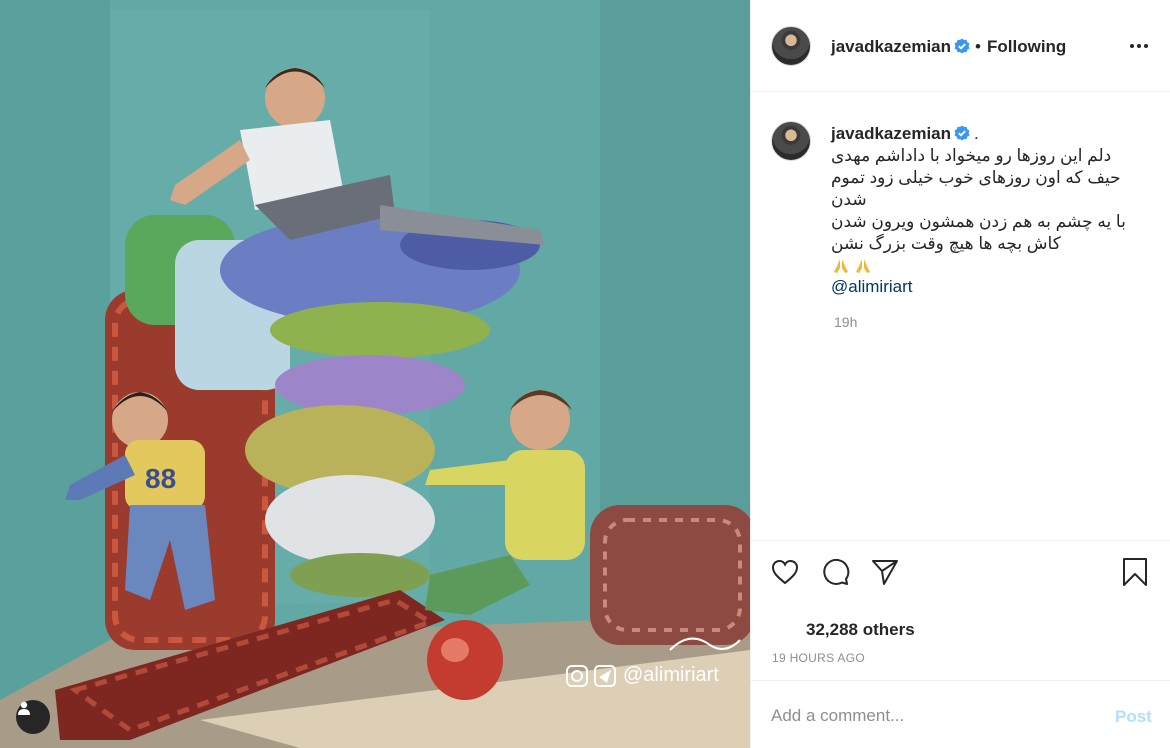 This screenshot has height=748, width=1170. Describe the element at coordinates (921, 716) in the screenshot. I see `comment-input` at that location.